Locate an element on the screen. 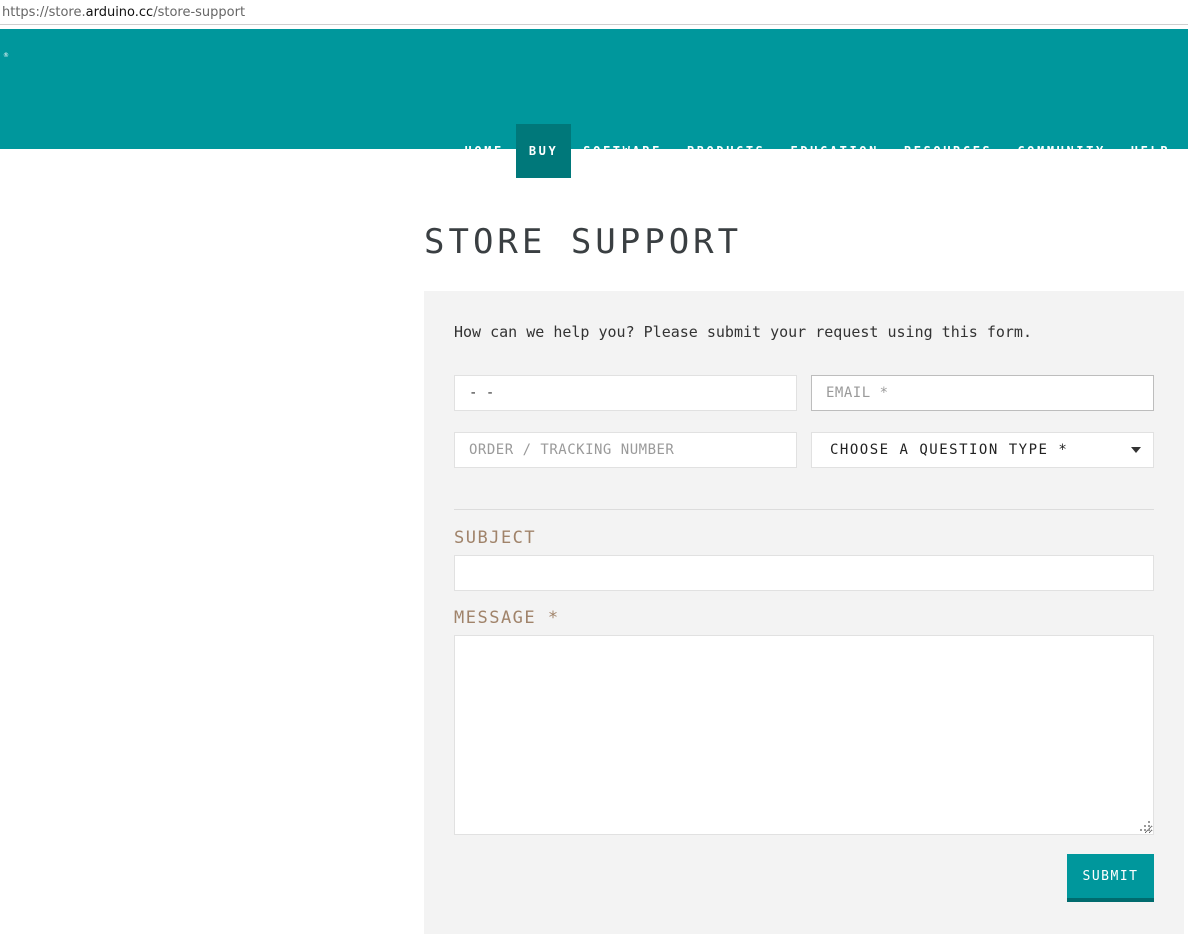  nav-item-help: HELP is located at coordinates (1150, 151).